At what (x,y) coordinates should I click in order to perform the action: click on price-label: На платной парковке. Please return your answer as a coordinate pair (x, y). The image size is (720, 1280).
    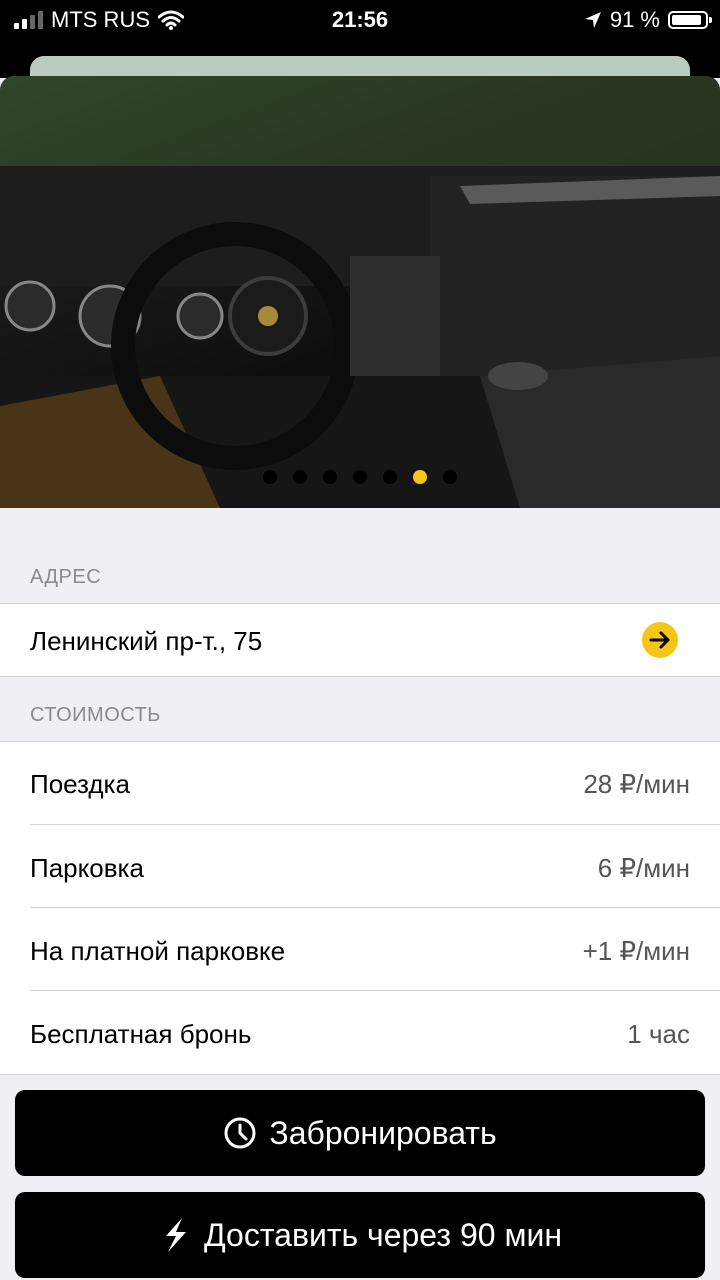
    Looking at the image, I should click on (158, 951).